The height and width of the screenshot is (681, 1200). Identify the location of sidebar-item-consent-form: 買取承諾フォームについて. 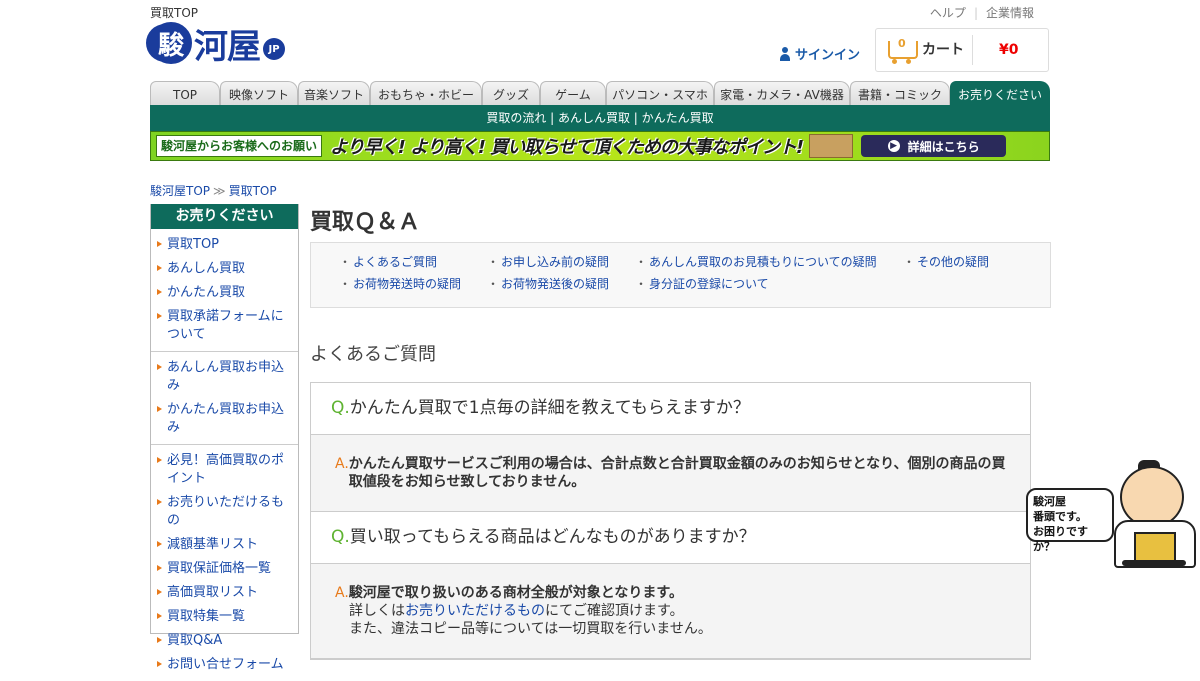
(224, 326).